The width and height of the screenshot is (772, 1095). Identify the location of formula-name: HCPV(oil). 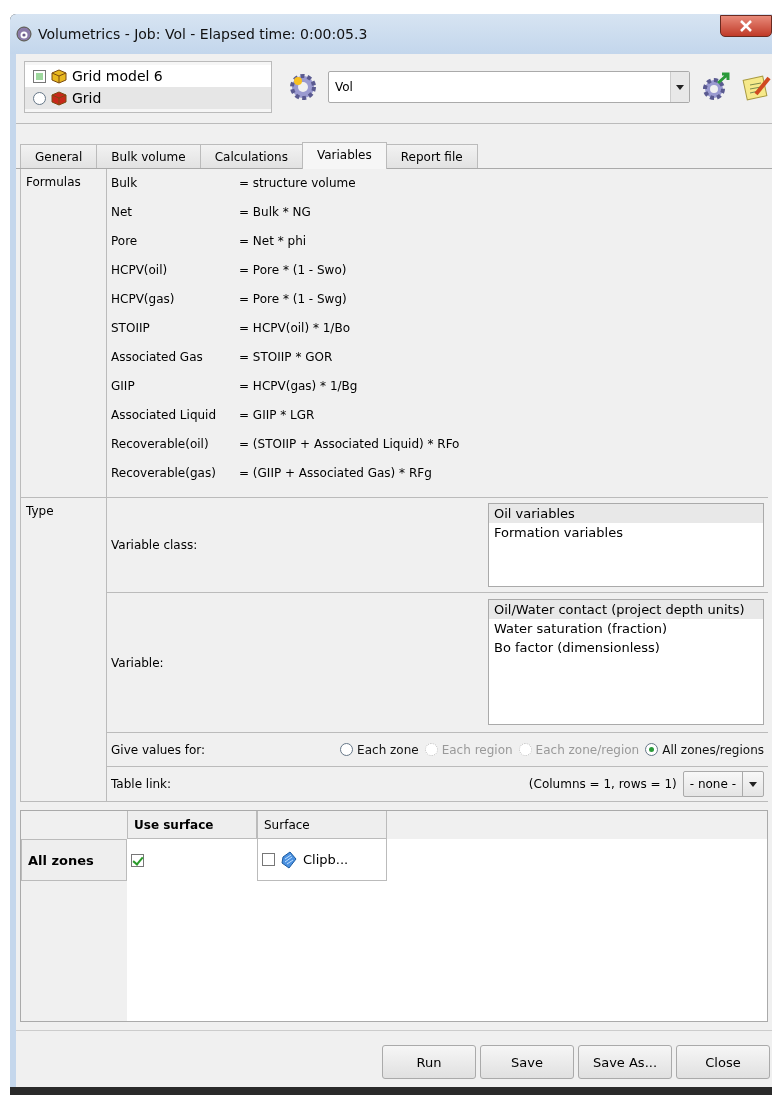
(140, 270).